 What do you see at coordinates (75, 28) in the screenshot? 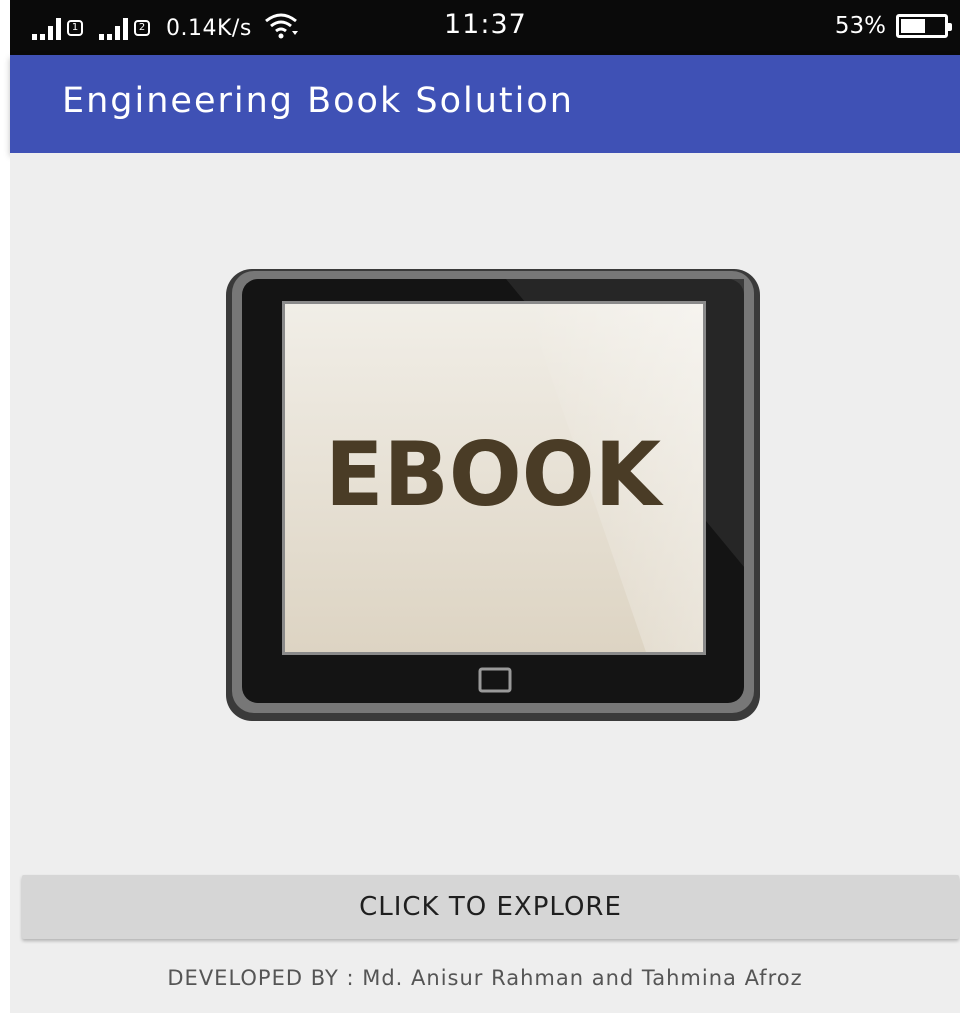
I see `sim1-badge: 1` at bounding box center [75, 28].